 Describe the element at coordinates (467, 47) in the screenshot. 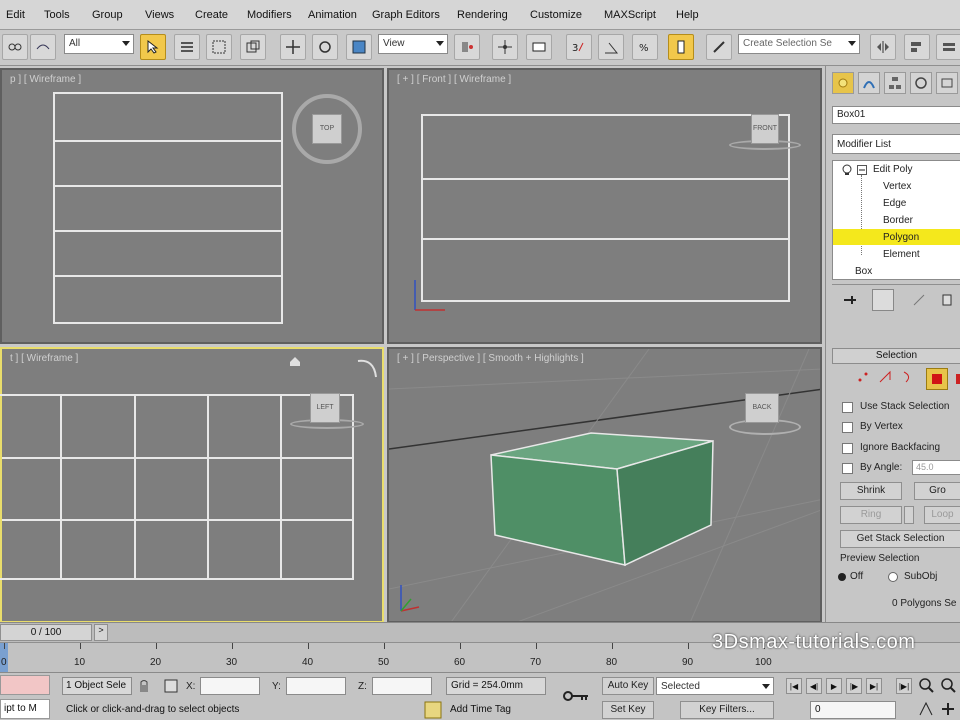

I see `pivot-center-icon` at that location.